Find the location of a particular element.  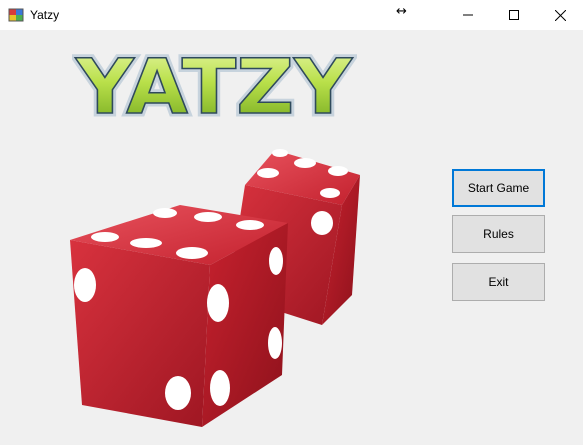

maximize-button is located at coordinates (514, 15).